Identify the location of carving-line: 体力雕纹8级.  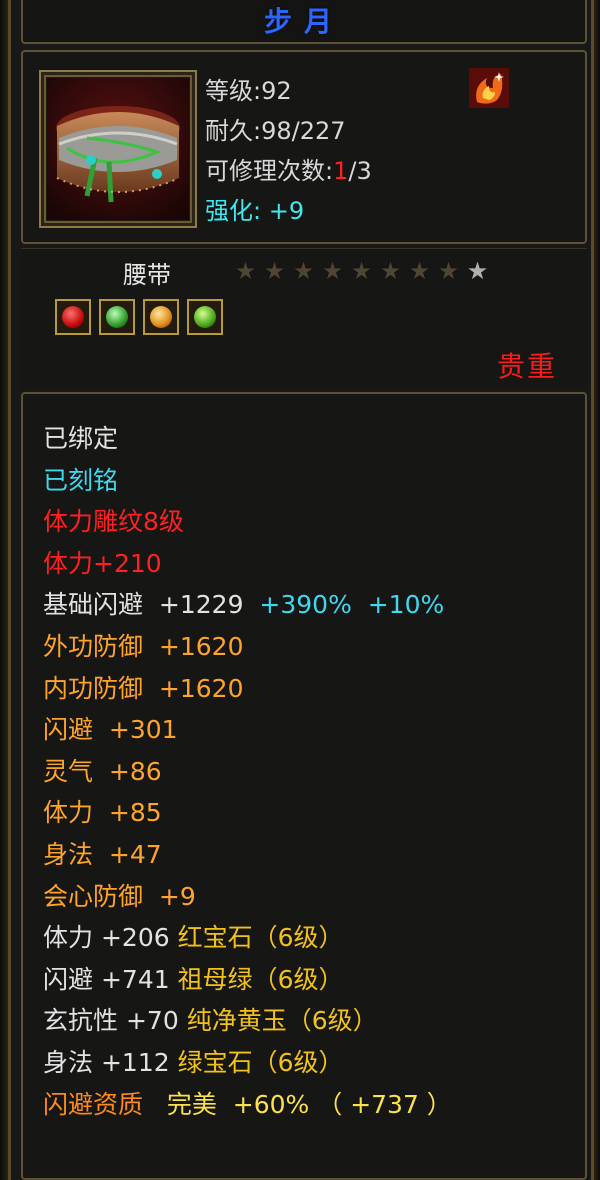
(113, 522).